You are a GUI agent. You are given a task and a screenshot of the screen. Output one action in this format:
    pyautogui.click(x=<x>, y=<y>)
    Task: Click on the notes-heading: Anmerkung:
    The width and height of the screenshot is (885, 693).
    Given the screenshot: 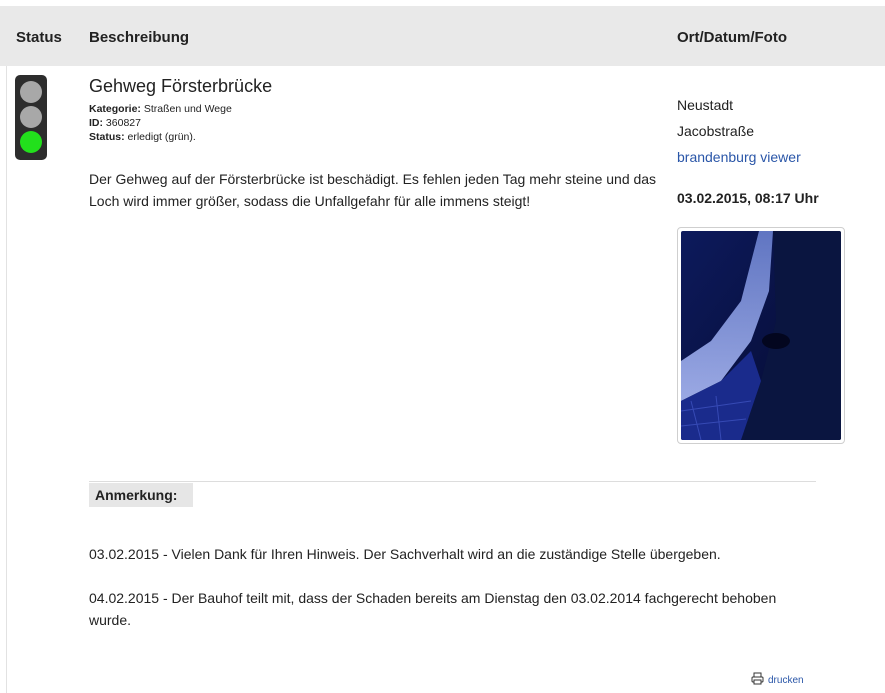 What is the action you would take?
    pyautogui.click(x=141, y=495)
    